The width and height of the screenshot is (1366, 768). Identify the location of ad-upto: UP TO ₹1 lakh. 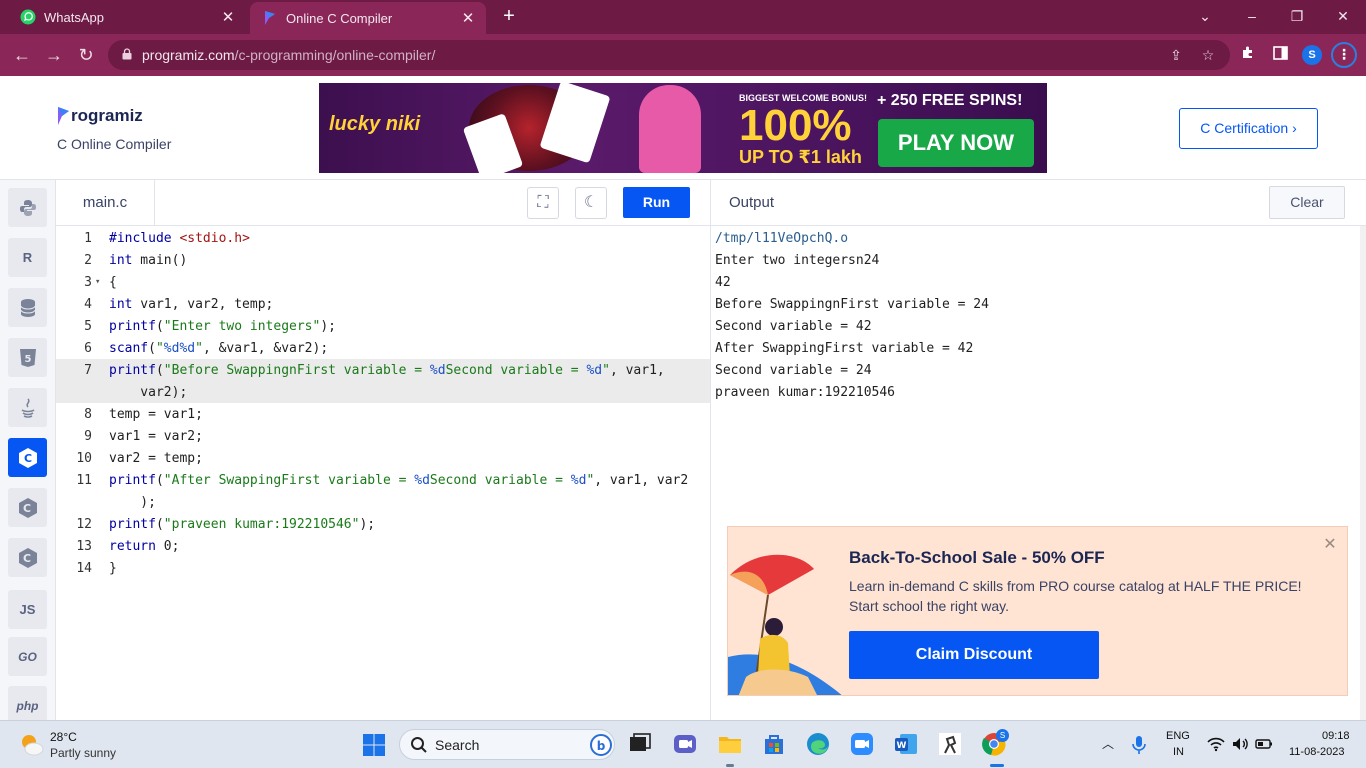
(800, 157).